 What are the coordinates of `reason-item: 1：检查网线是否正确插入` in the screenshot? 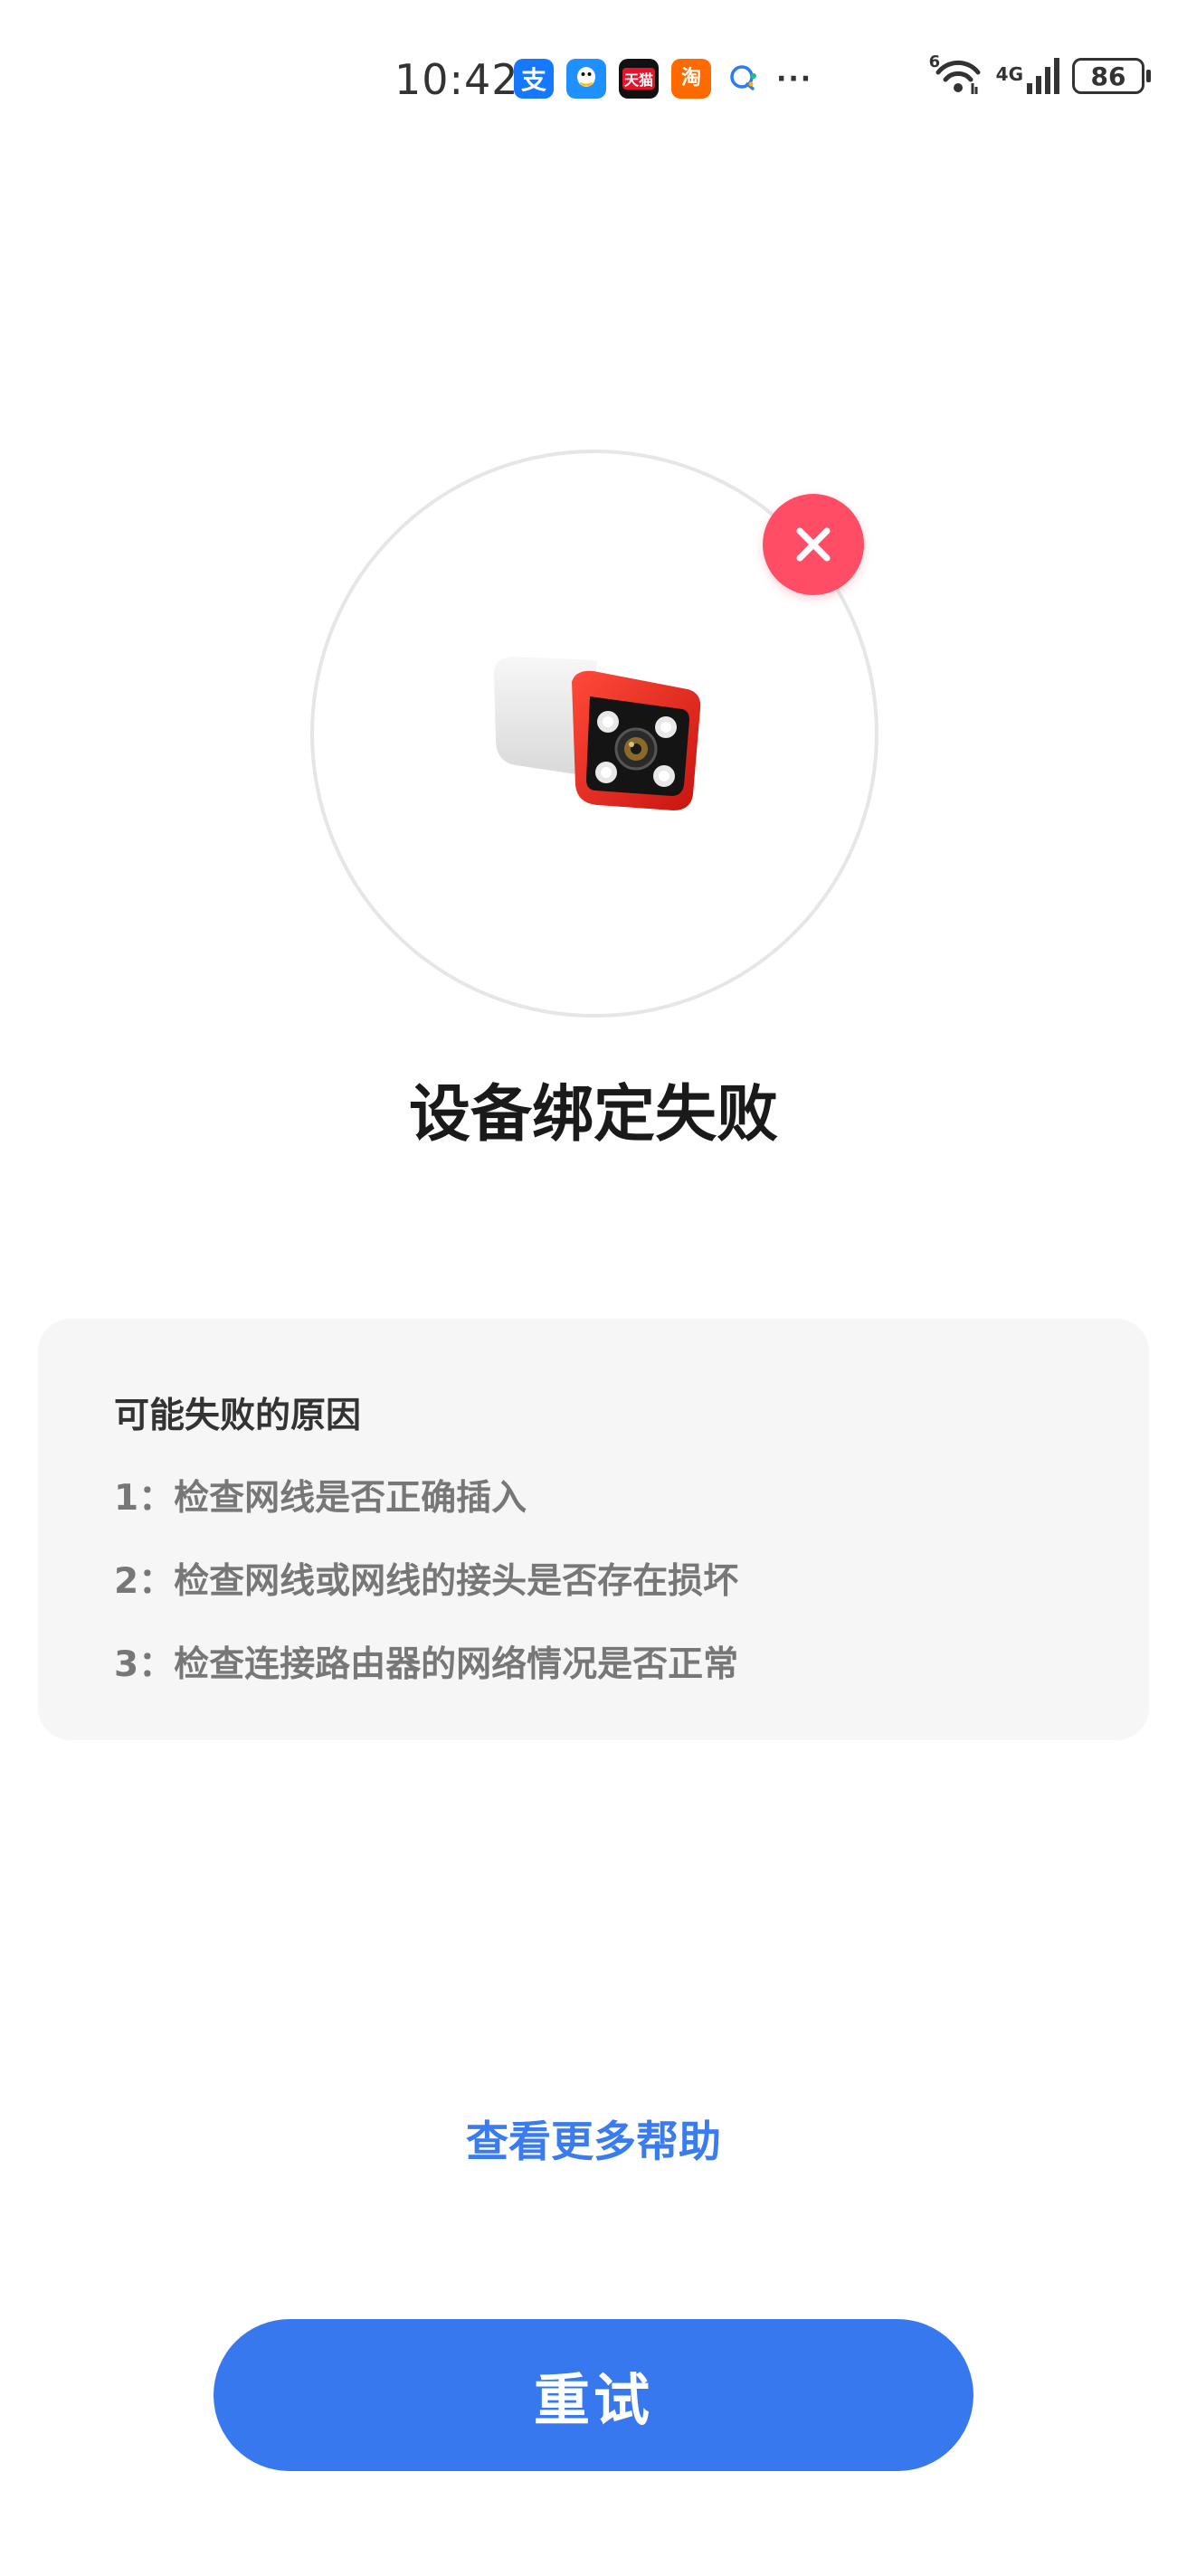 It's located at (320, 1499).